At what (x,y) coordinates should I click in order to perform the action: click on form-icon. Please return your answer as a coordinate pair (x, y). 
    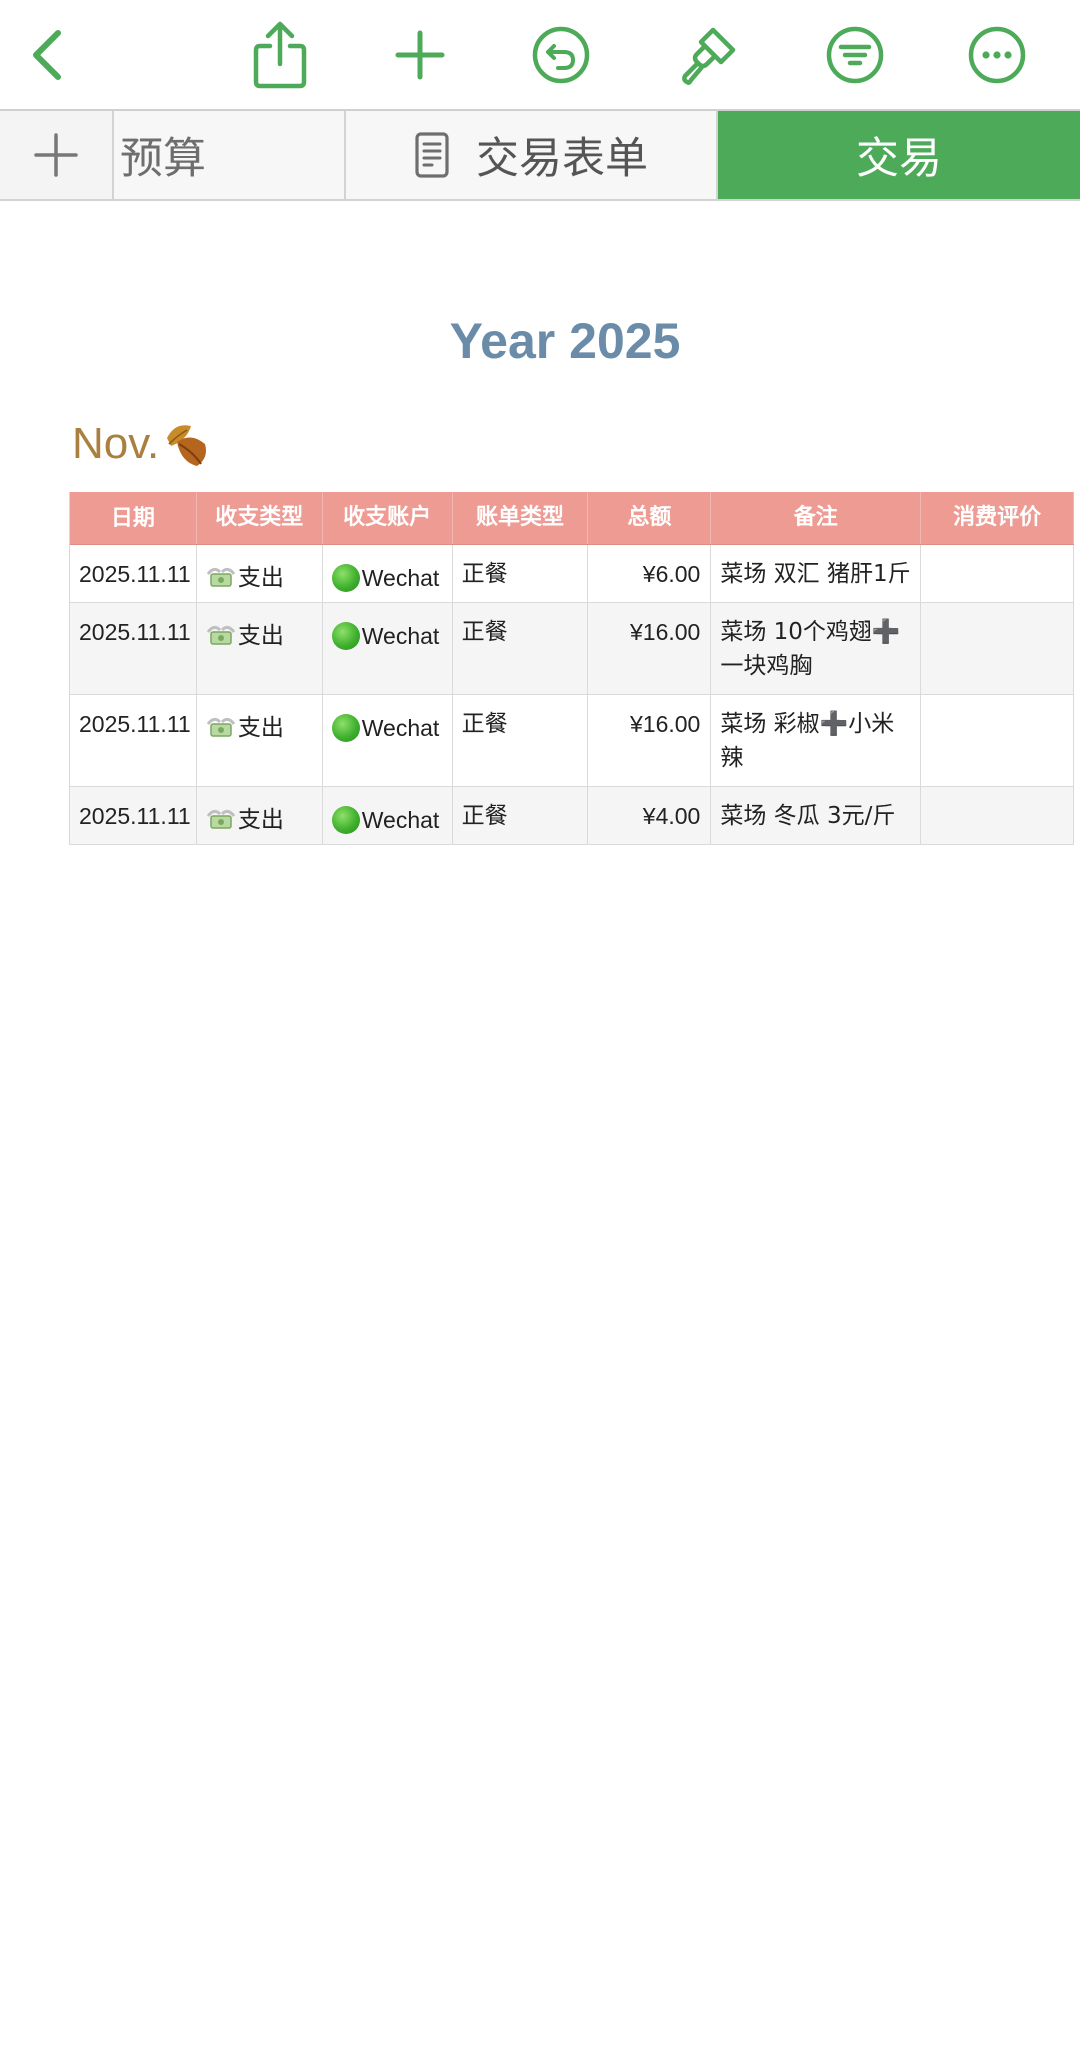
    Looking at the image, I should click on (432, 155).